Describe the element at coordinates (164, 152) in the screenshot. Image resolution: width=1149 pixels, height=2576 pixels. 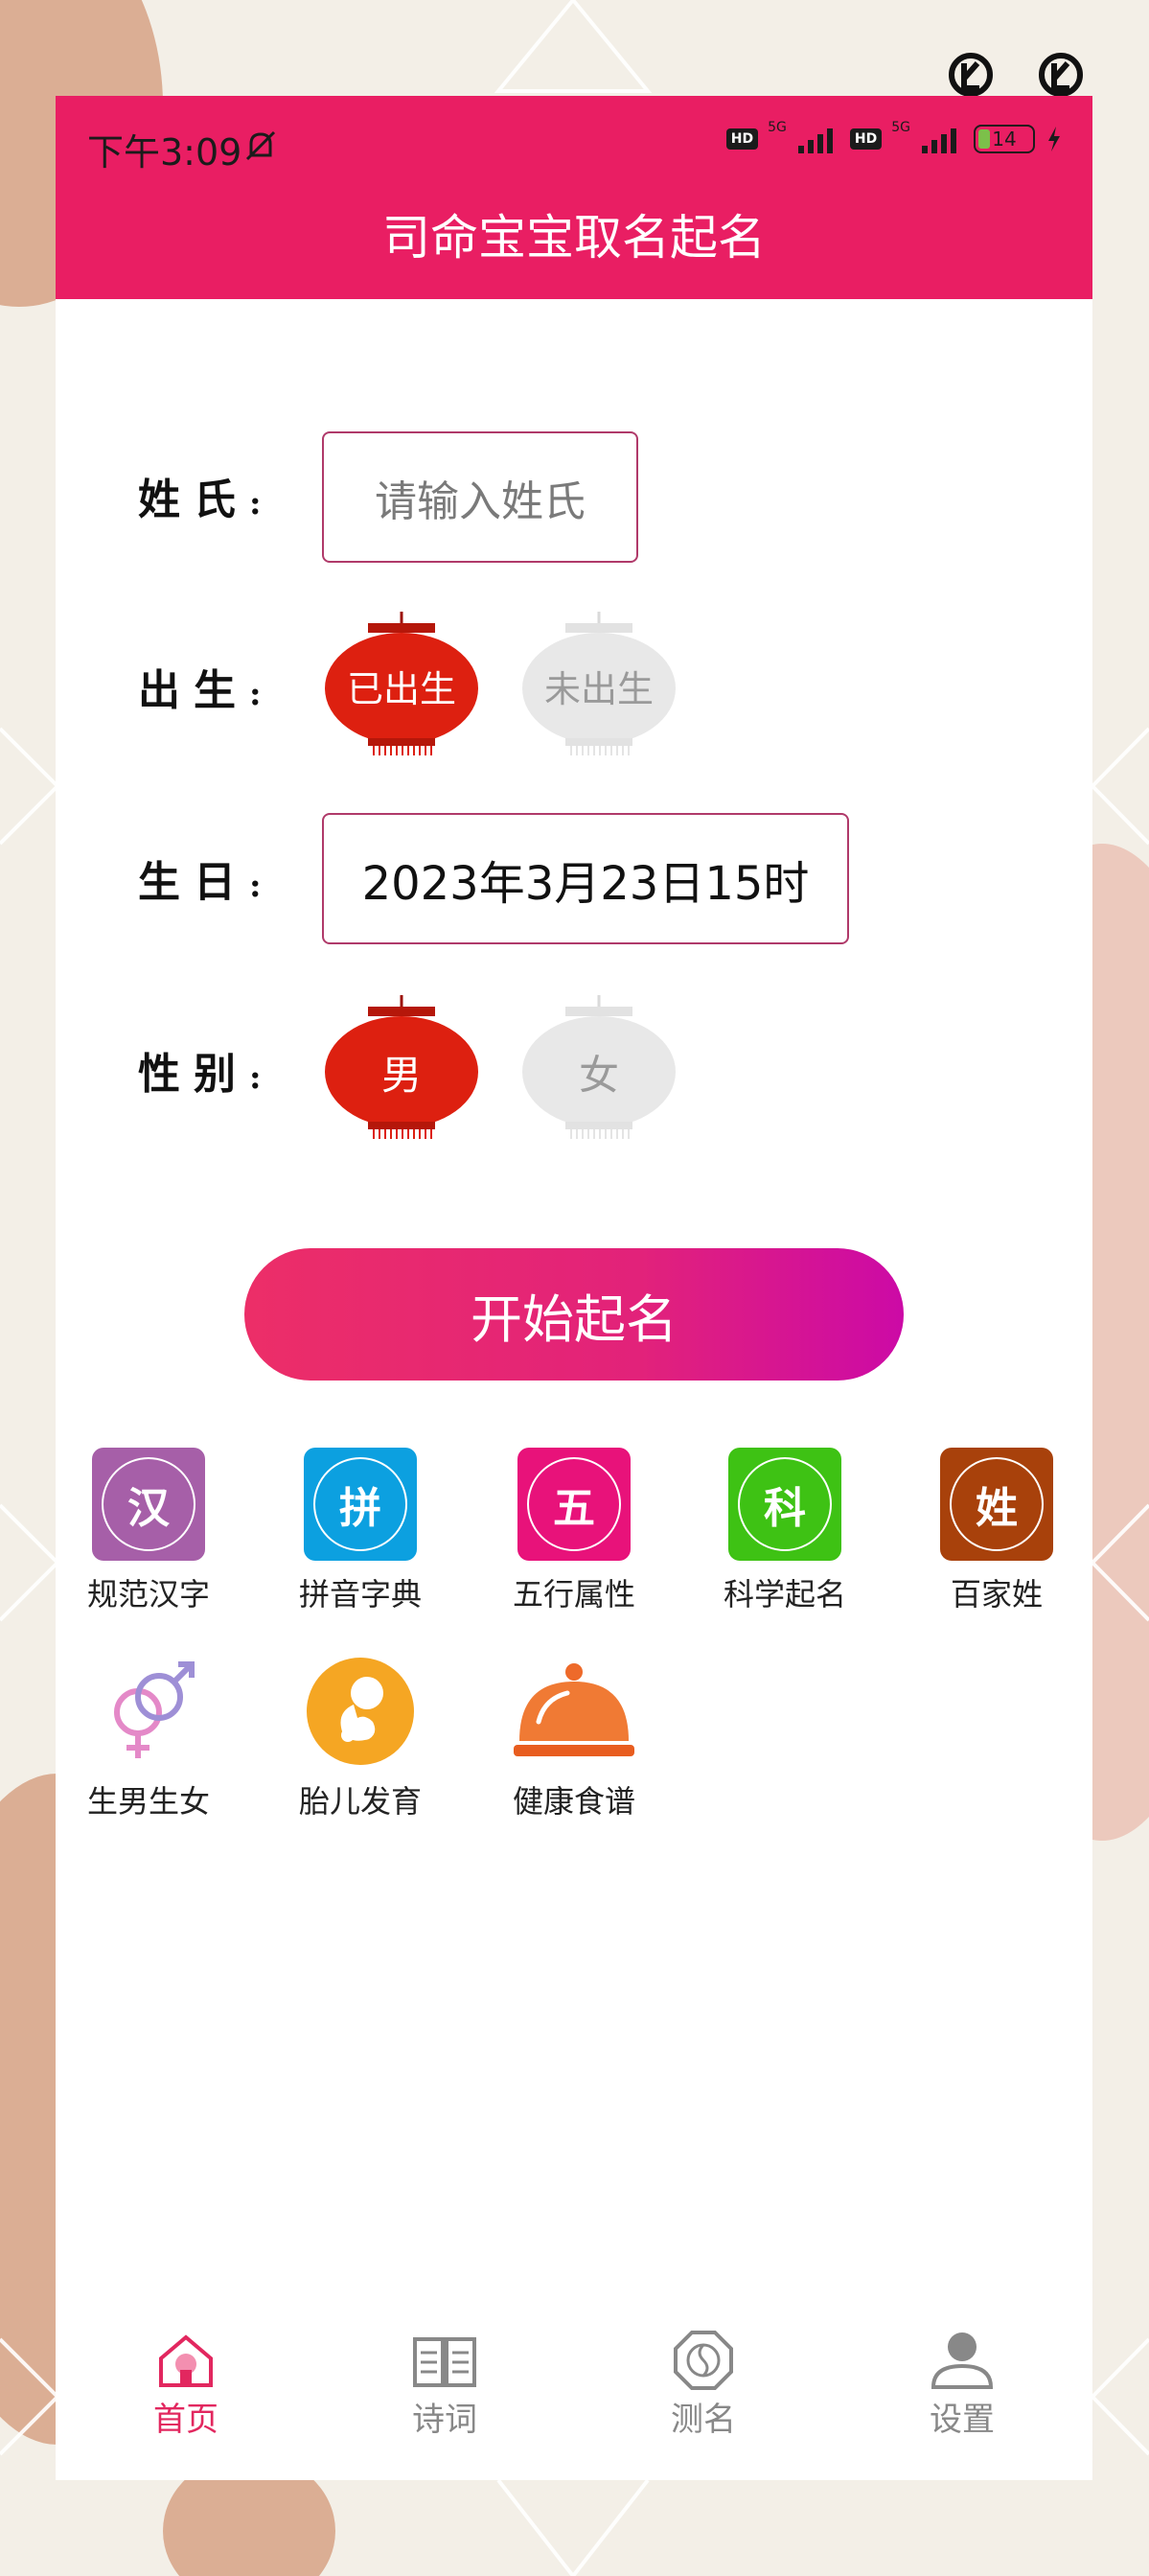
I see `status-time: 下午3:09` at that location.